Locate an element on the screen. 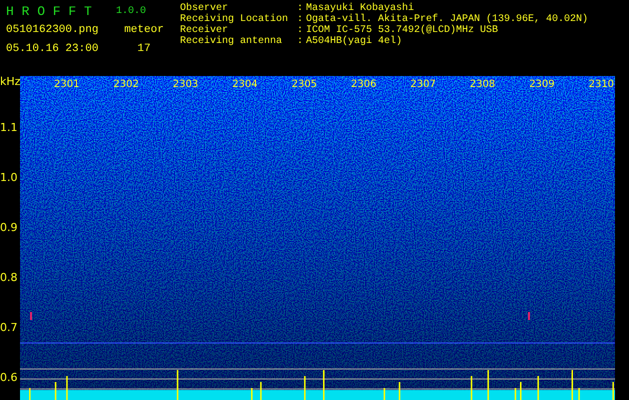 The height and width of the screenshot is (400, 629). time-label: 2307 is located at coordinates (423, 84).